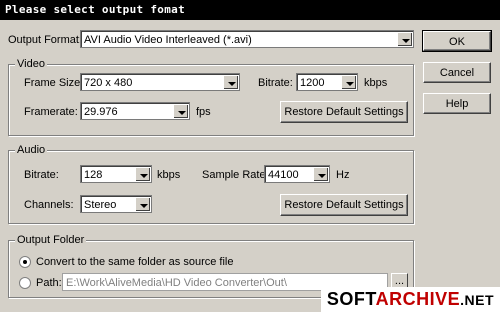 This screenshot has width=500, height=312. Describe the element at coordinates (275, 83) in the screenshot. I see `video-bitrate-label: Bitrate:` at that location.